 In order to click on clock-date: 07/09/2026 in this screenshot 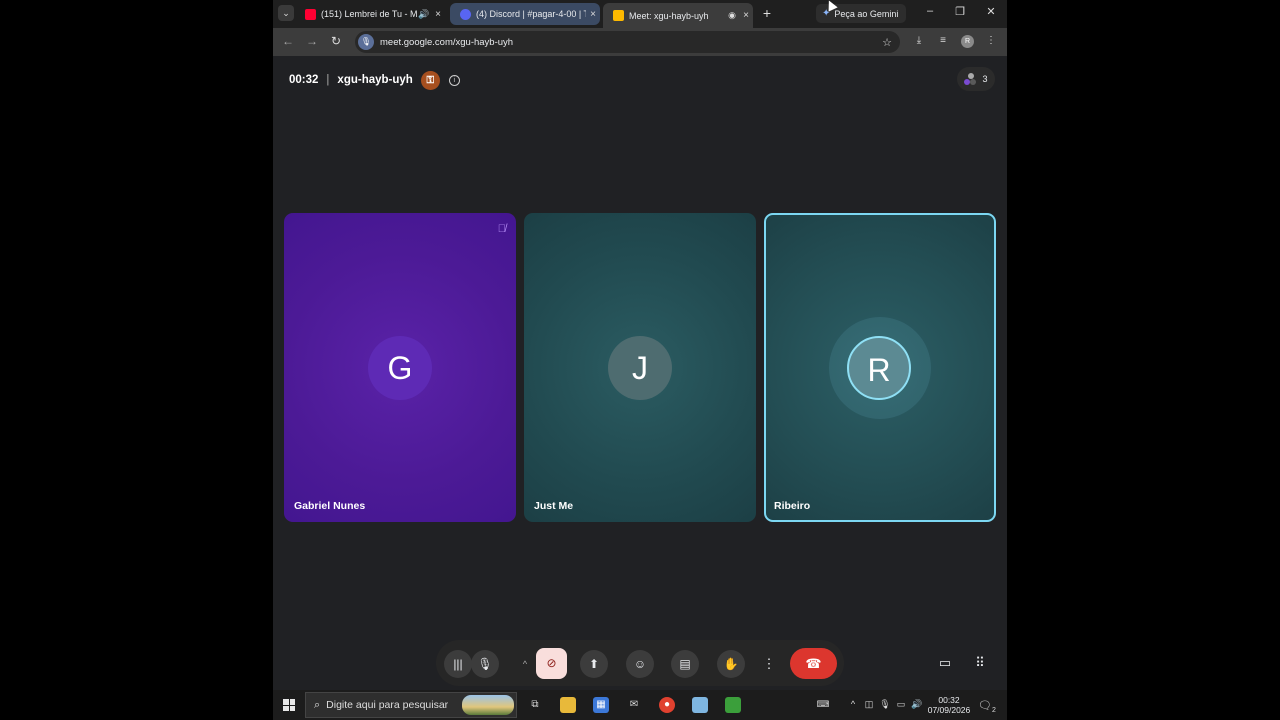, I will do `click(949, 710)`.